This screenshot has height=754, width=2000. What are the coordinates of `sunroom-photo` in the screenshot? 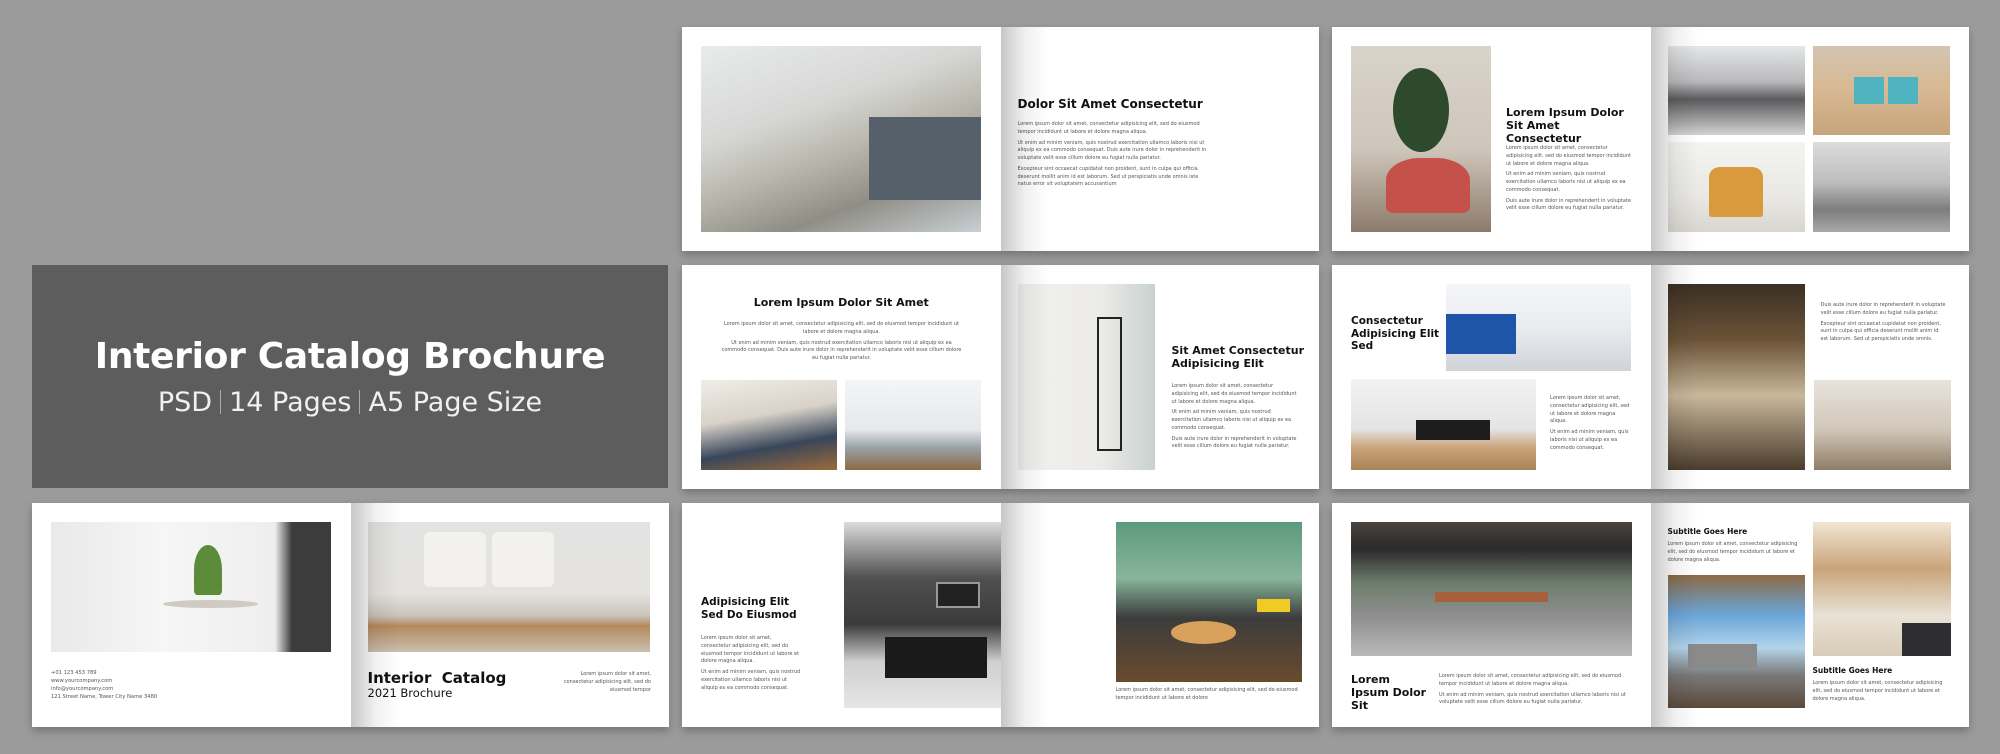 It's located at (1736, 641).